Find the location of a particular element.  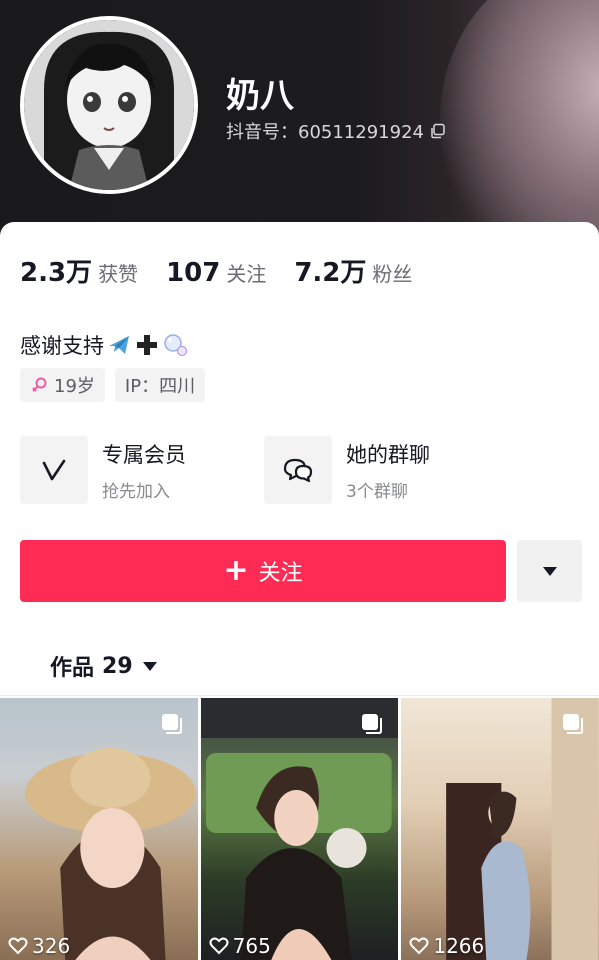

bio-text: 感谢支持 is located at coordinates (62, 346).